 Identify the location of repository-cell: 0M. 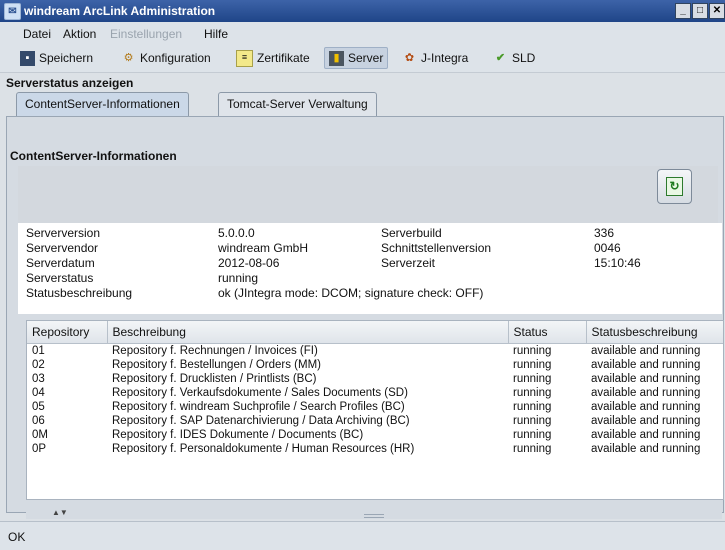
(40, 435).